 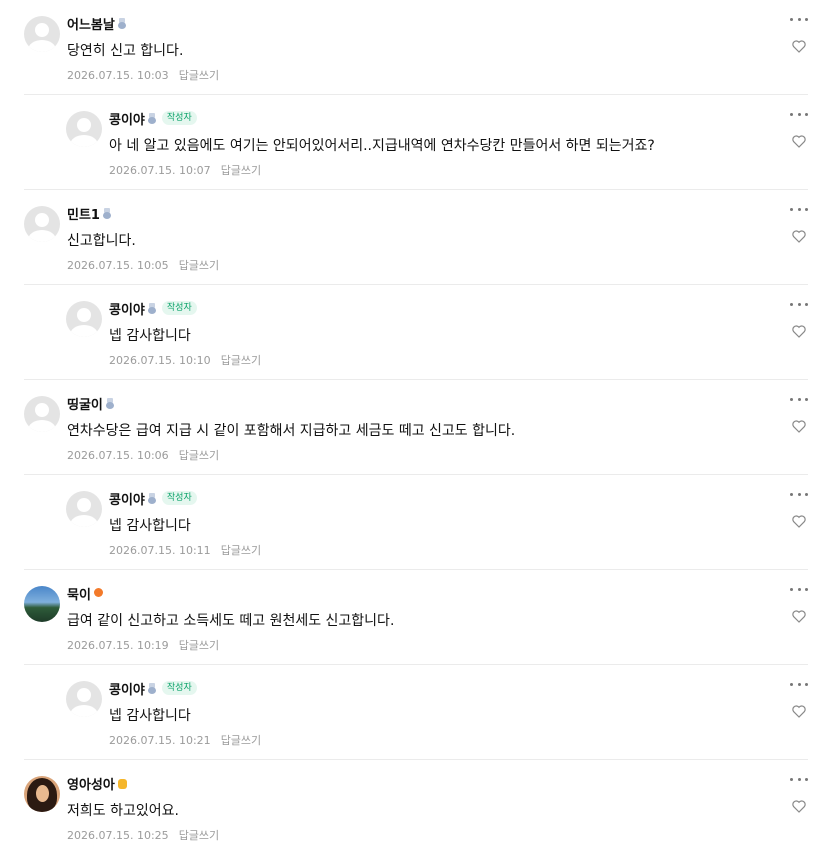 What do you see at coordinates (416, 712) in the screenshot?
I see `reply-item: 콩이야 작성자 넵 감사합니다 2026.07.15. 10:21 답글쓰기` at bounding box center [416, 712].